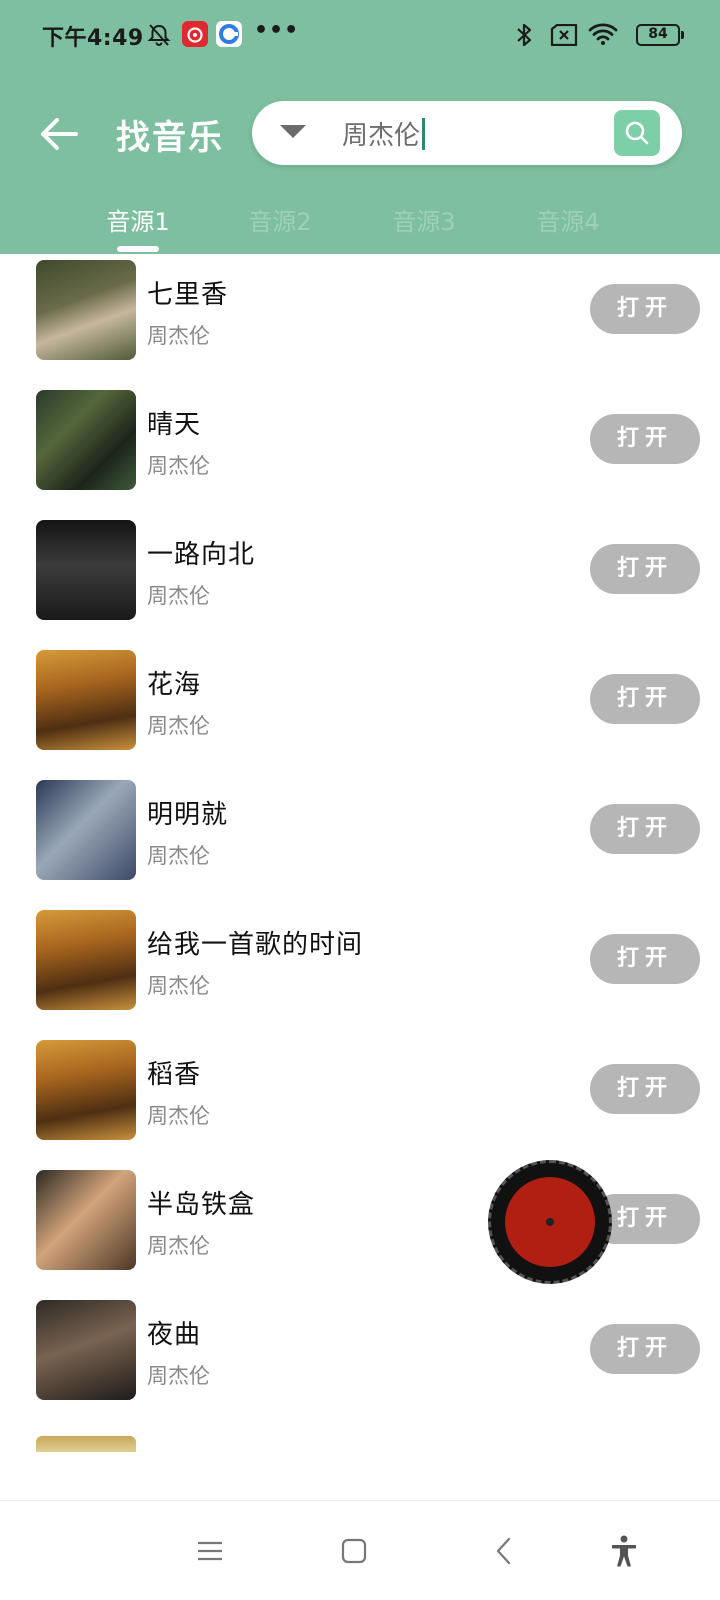 This screenshot has width=720, height=1600. What do you see at coordinates (60, 134) in the screenshot?
I see `back-arrow-icon` at bounding box center [60, 134].